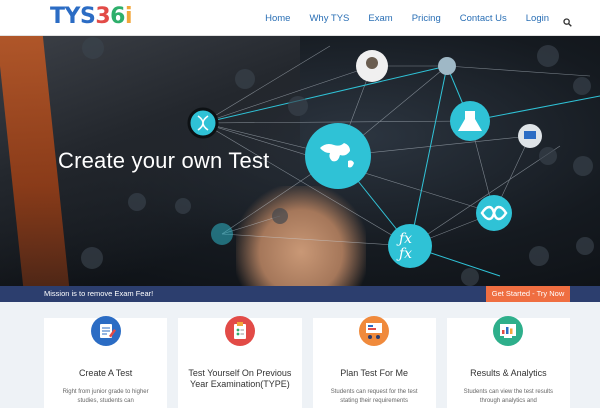 Image resolution: width=600 pixels, height=408 pixels. Describe the element at coordinates (239, 331) in the screenshot. I see `clipboard-icon` at that location.